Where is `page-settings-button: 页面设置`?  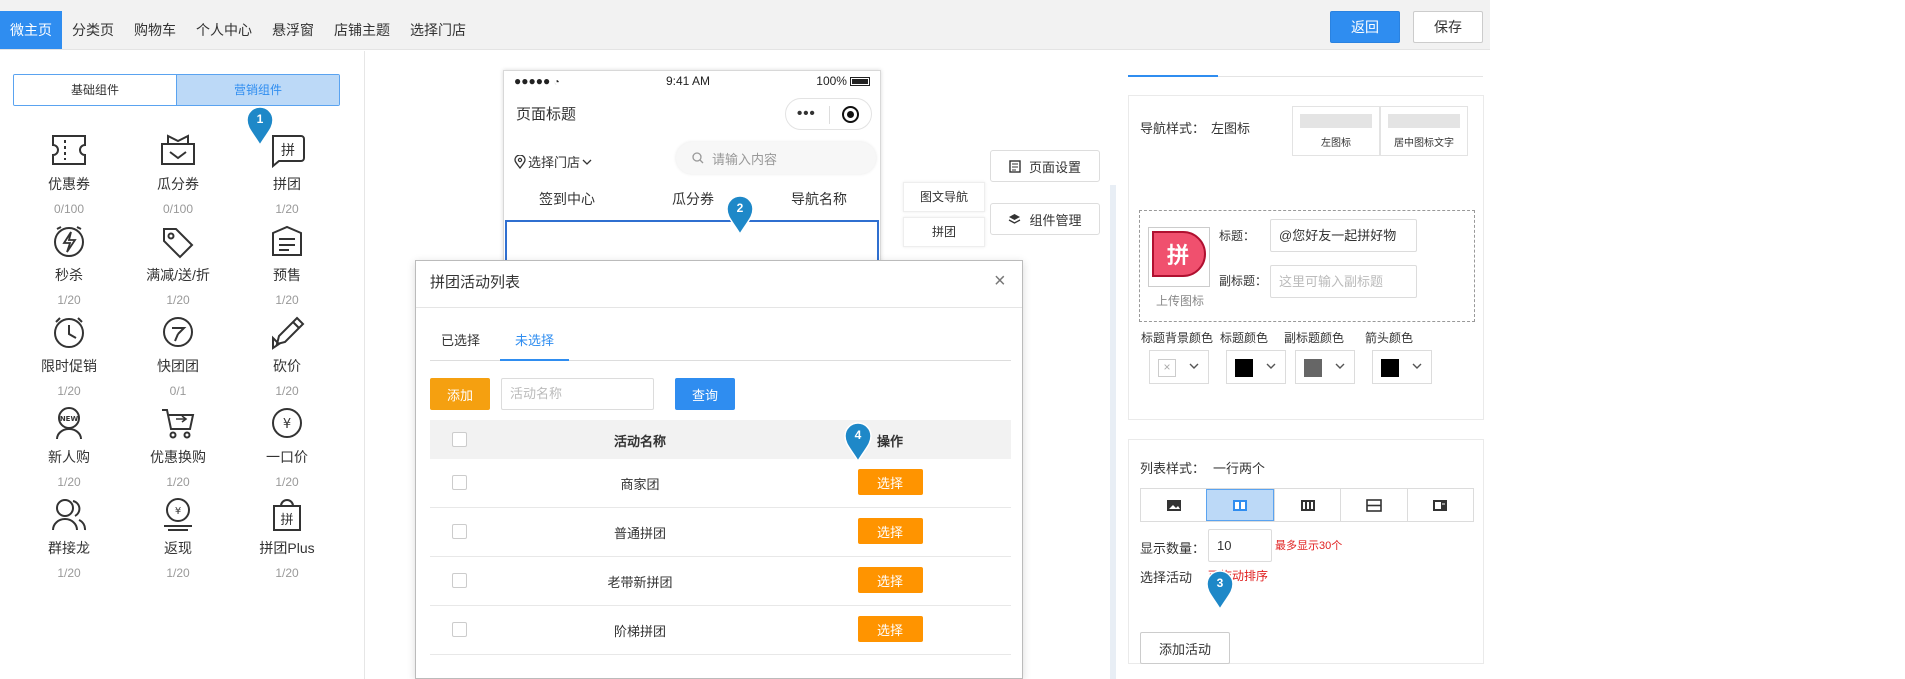
page-settings-button: 页面设置 is located at coordinates (1045, 166).